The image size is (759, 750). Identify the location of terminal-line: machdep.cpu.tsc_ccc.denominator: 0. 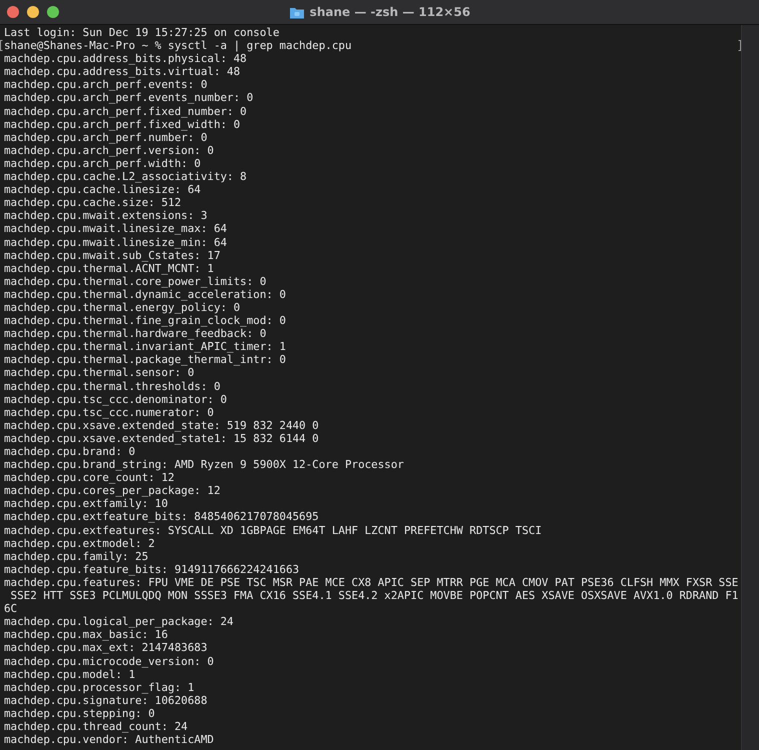
(115, 399).